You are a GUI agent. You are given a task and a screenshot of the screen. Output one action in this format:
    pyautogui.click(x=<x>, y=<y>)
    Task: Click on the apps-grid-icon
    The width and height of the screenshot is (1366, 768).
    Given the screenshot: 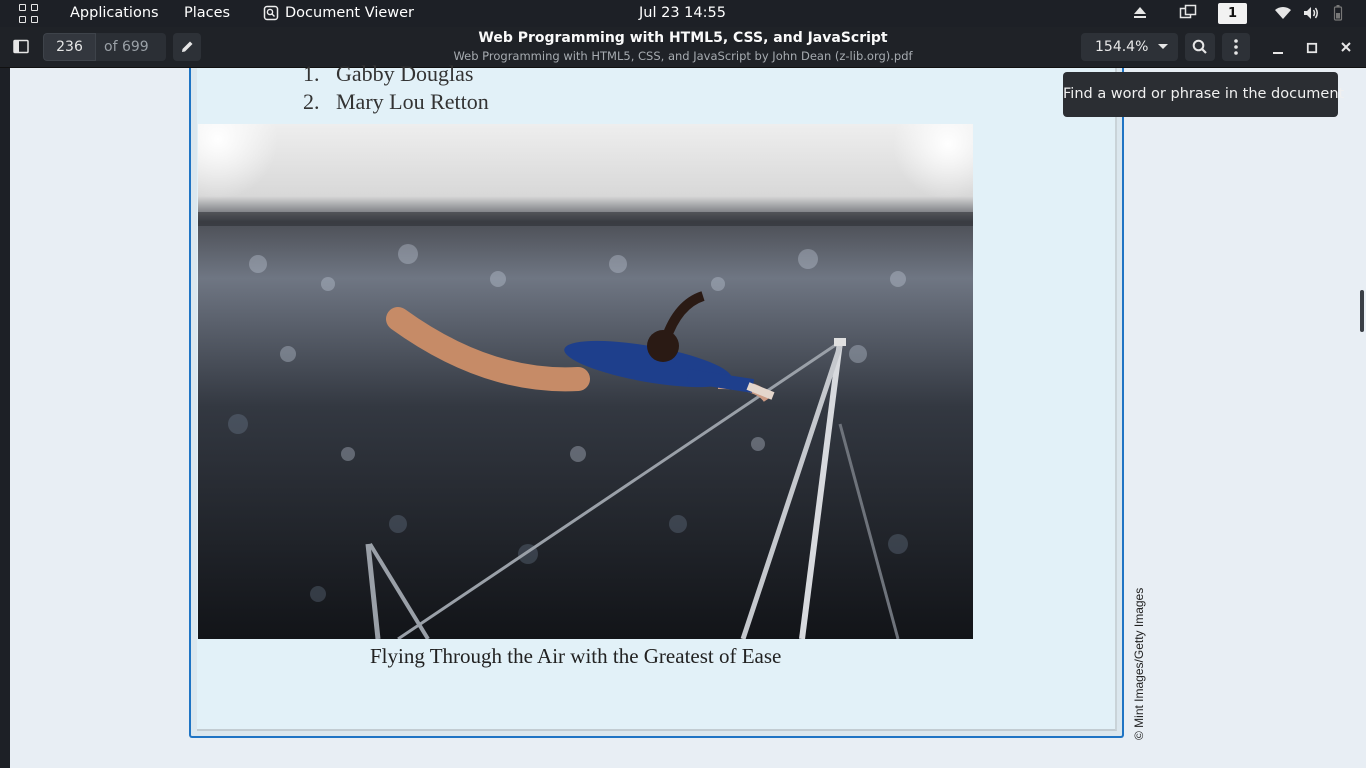 What is the action you would take?
    pyautogui.click(x=29, y=14)
    